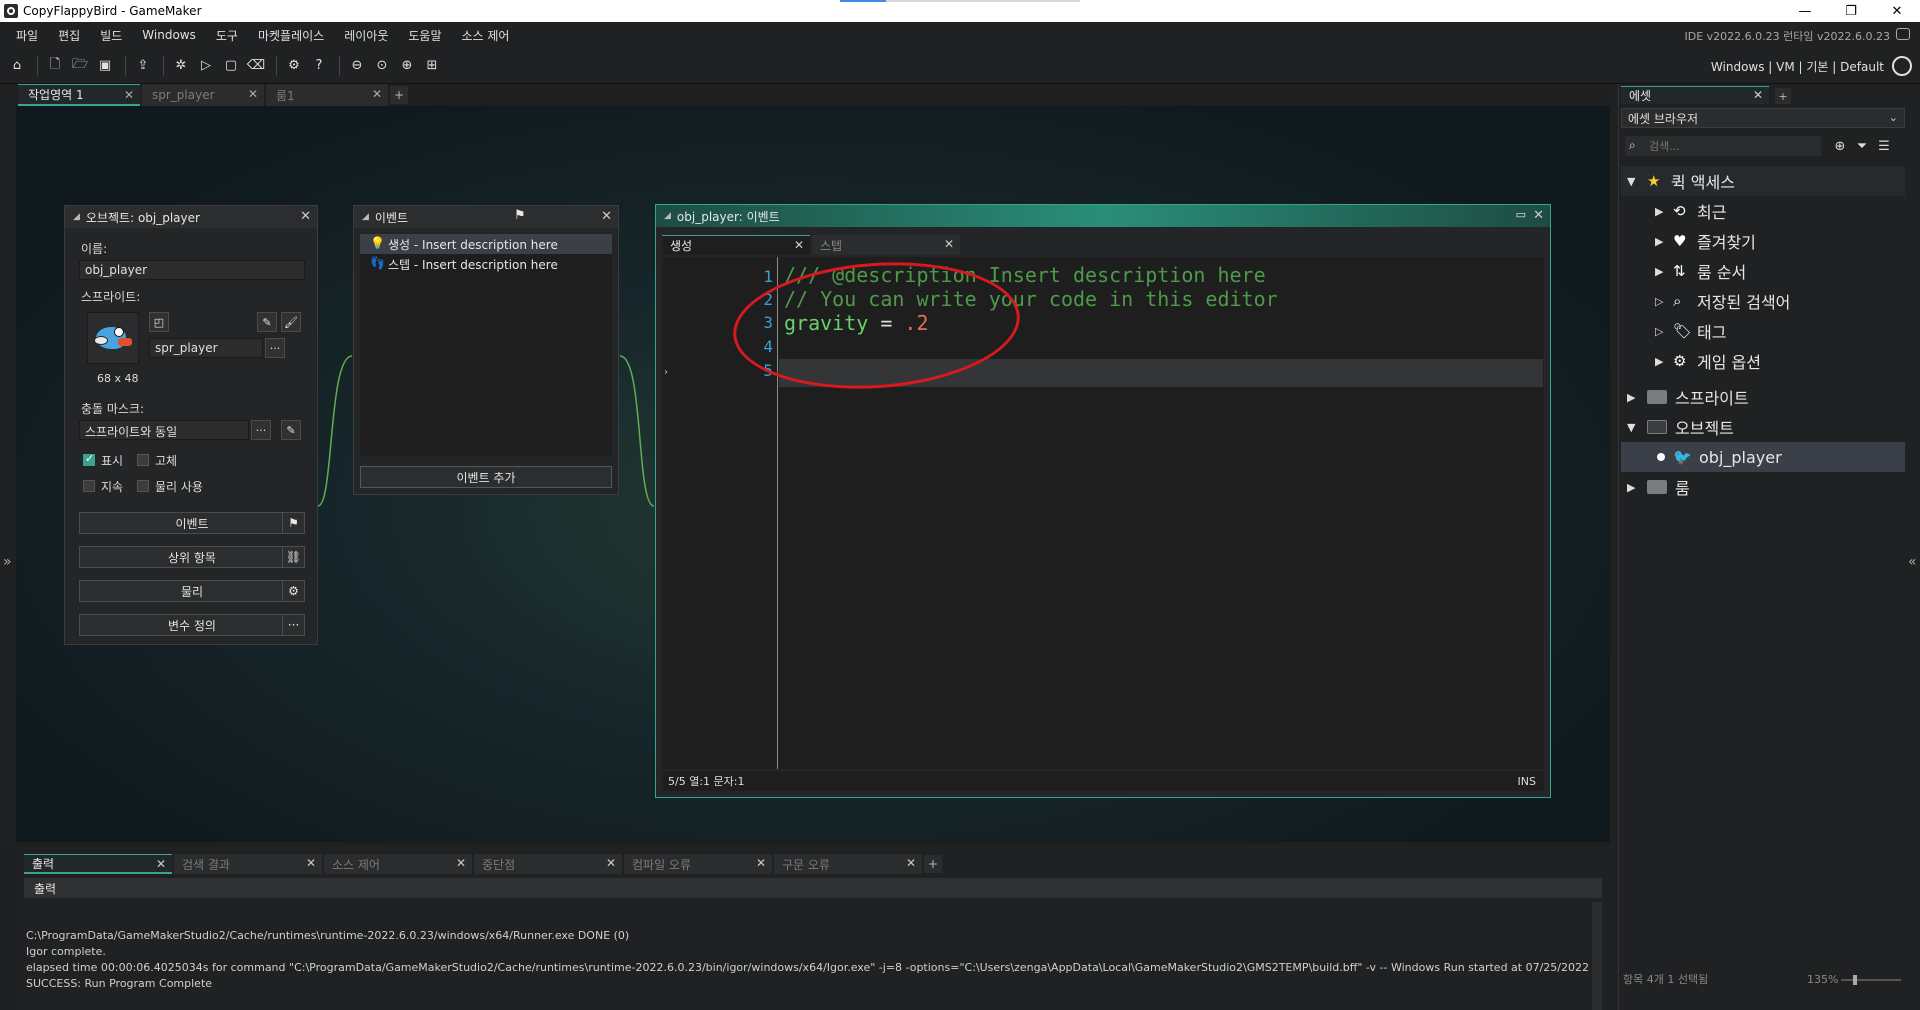  I want to click on new-sprite-icon: ◰, so click(159, 322).